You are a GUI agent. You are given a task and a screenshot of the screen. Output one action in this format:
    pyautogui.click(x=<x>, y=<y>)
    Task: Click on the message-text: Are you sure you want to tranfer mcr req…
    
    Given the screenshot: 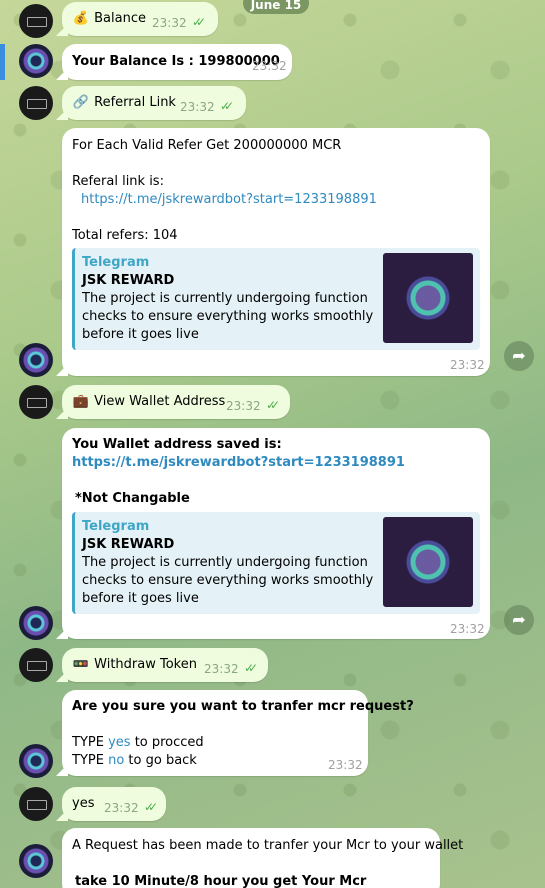 What is the action you would take?
    pyautogui.click(x=243, y=706)
    